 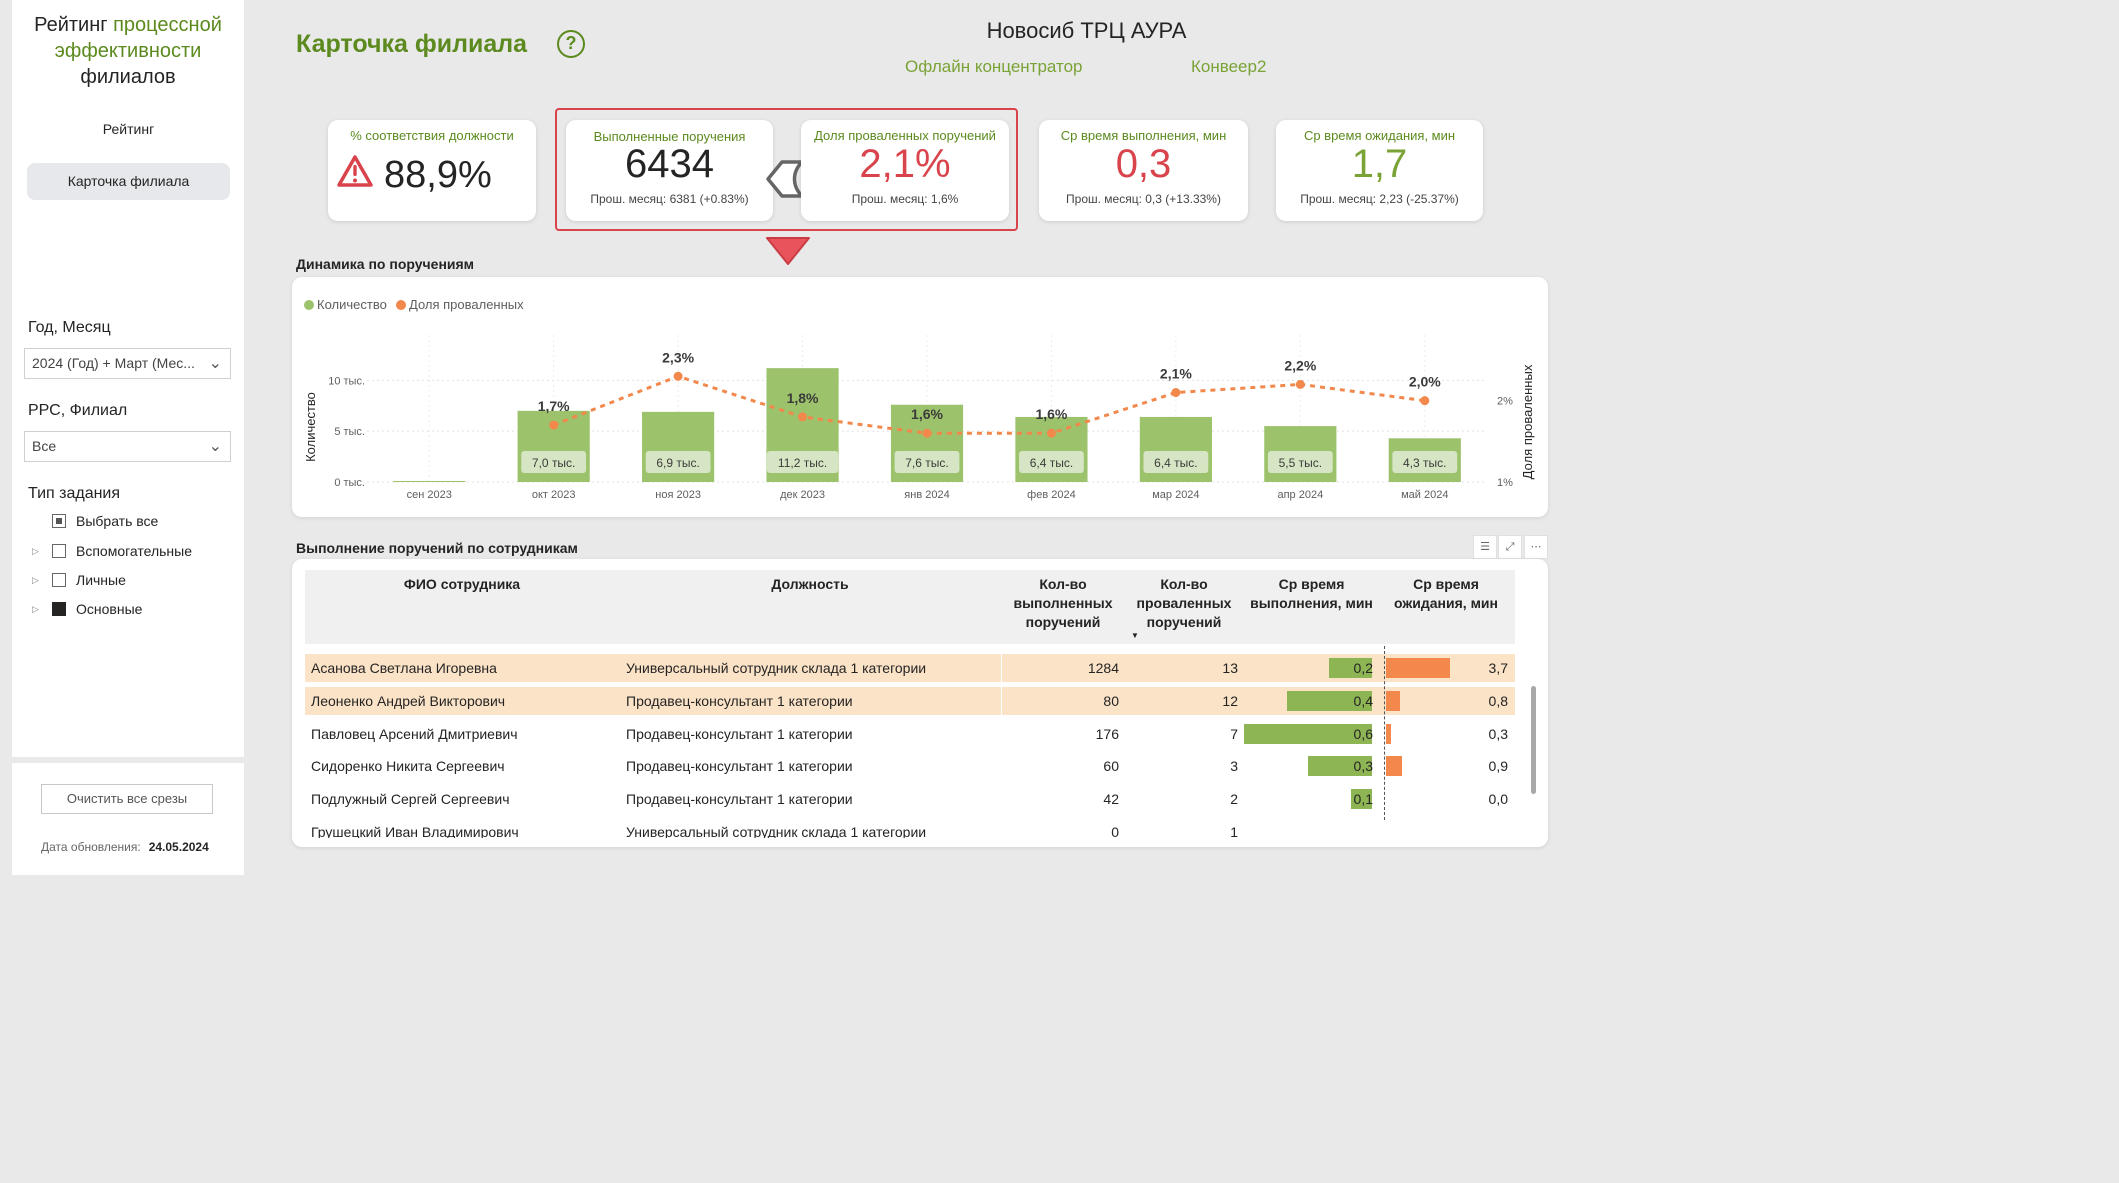 I want to click on x-tick-label: апр 2024, so click(x=1300, y=495).